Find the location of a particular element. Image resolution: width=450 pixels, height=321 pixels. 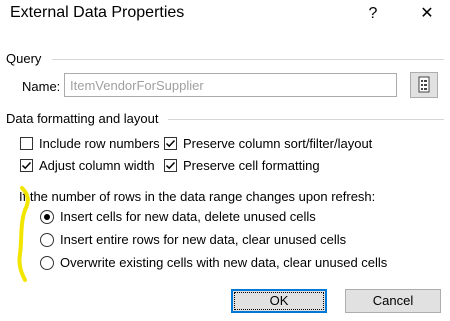

include-row-numbers-checkbox is located at coordinates (26, 143).